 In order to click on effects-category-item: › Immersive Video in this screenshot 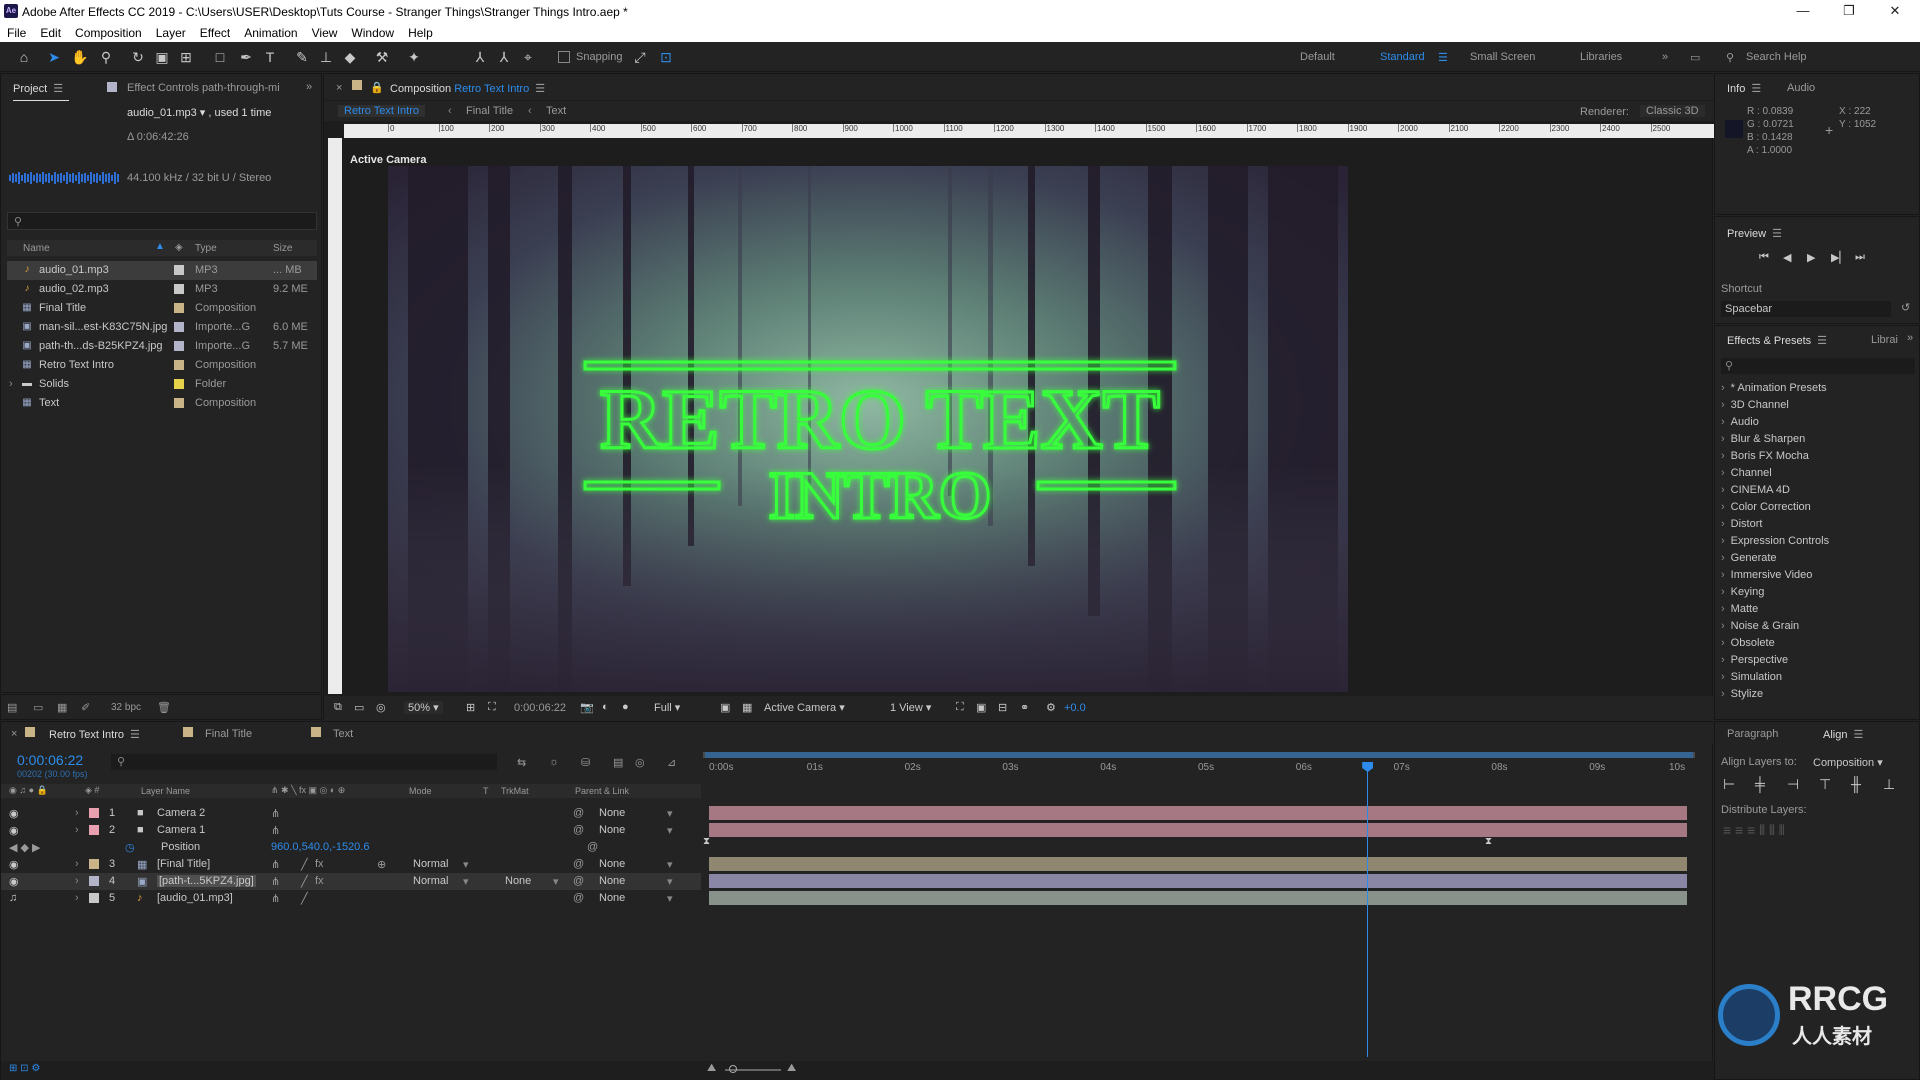, I will do `click(1766, 575)`.